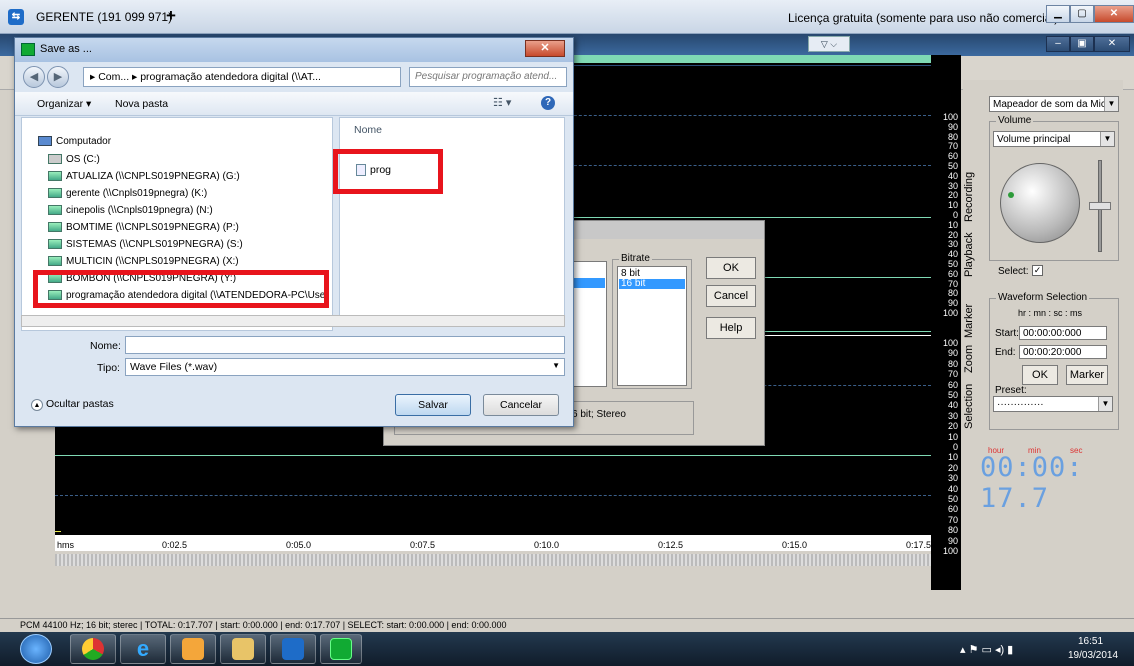 The image size is (1134, 666). Describe the element at coordinates (64, 104) in the screenshot. I see `organize-menu: Organizar ▾` at that location.